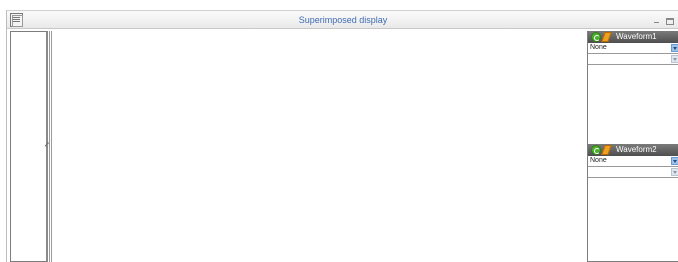 The height and width of the screenshot is (262, 678). I want to click on waveform2-header: Waveform2, so click(633, 150).